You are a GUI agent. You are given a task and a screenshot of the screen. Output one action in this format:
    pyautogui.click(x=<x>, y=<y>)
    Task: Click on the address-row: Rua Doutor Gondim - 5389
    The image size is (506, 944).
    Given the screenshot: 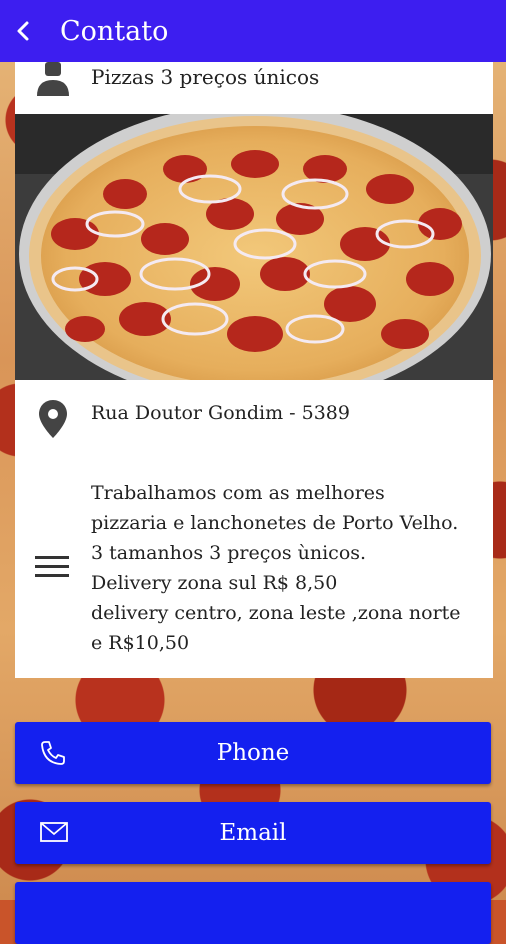 What is the action you would take?
    pyautogui.click(x=254, y=420)
    